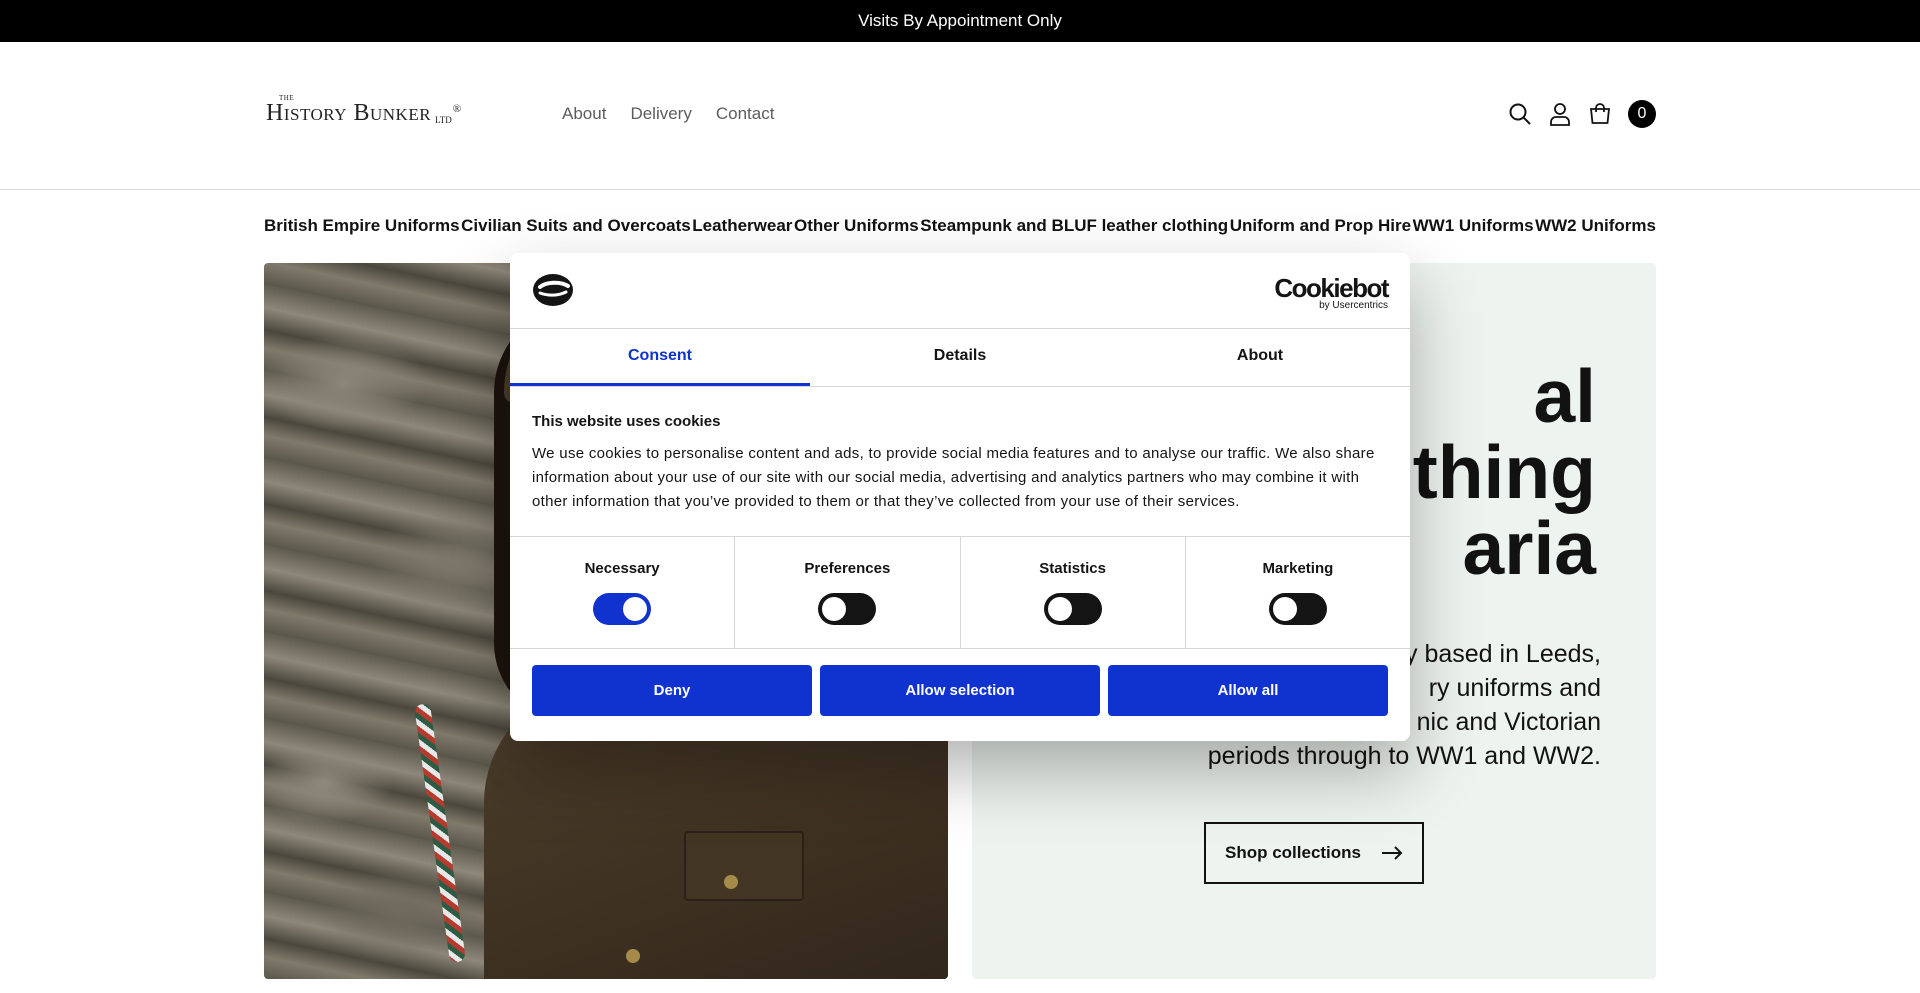  Describe the element at coordinates (660, 114) in the screenshot. I see `nav-delivery: Delivery` at that location.